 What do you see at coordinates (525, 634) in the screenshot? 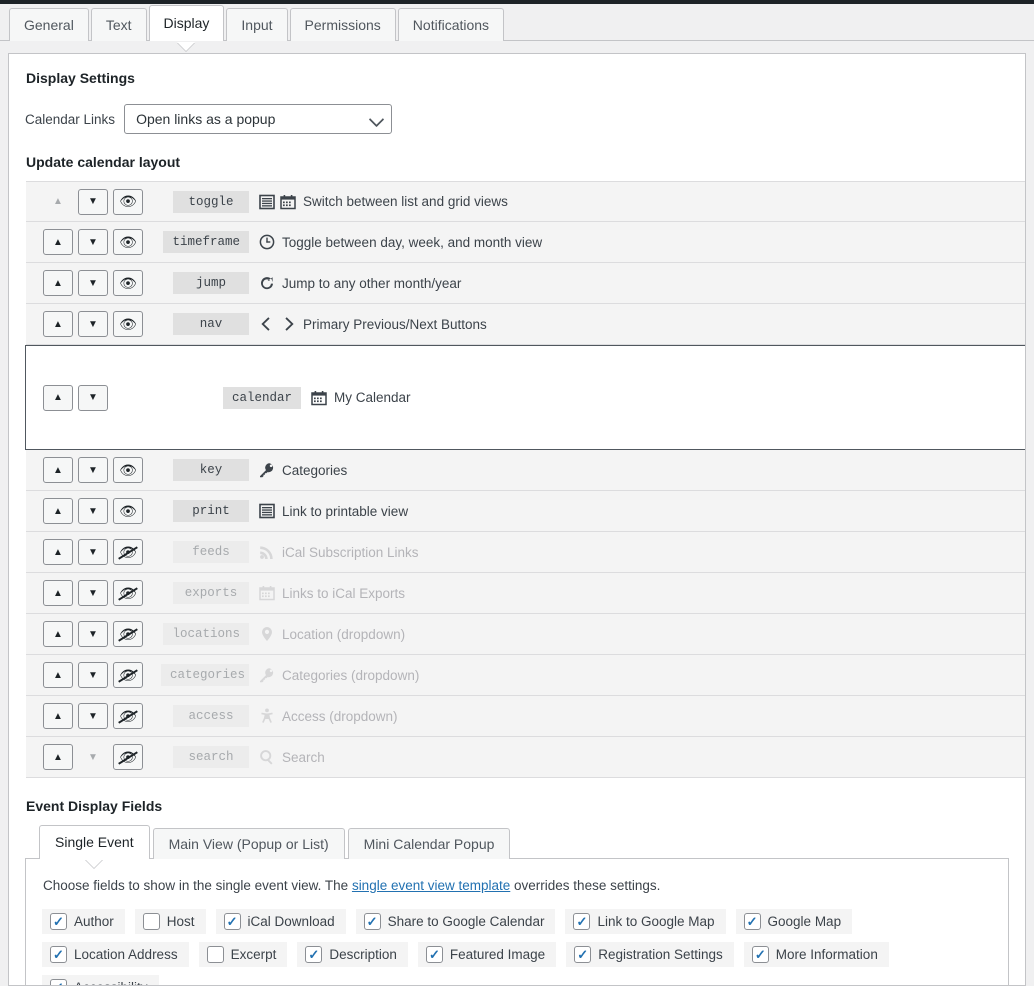
I see `layout-row: 👁 locations Location (dropdown)` at bounding box center [525, 634].